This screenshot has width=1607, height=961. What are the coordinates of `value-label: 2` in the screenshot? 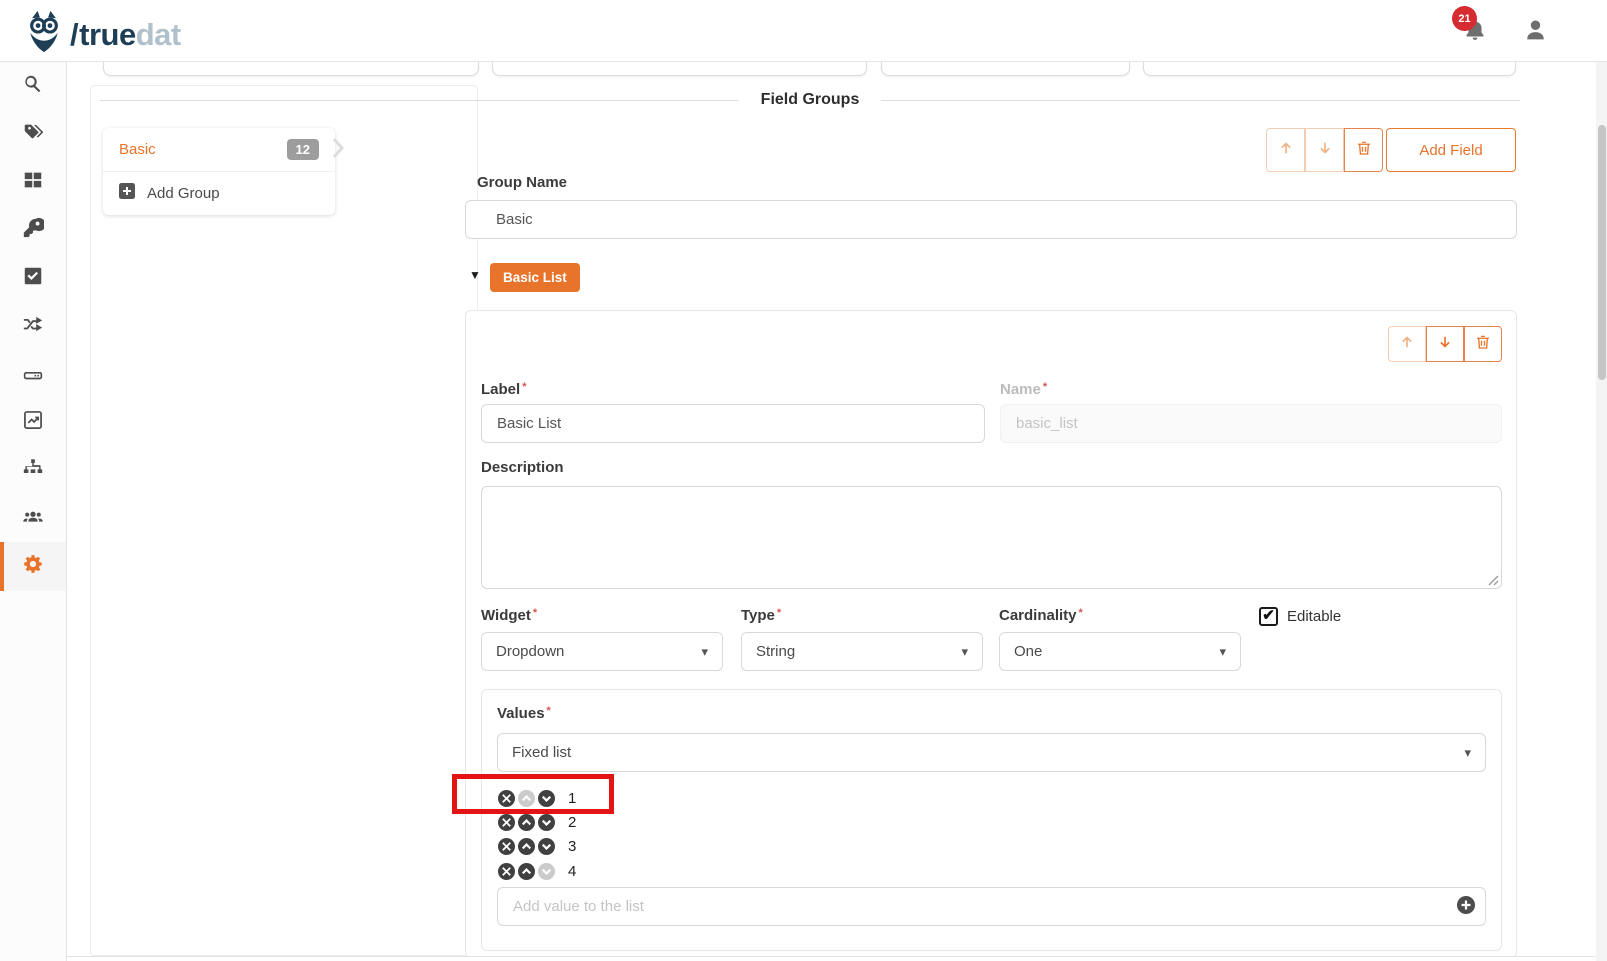 It's located at (572, 823).